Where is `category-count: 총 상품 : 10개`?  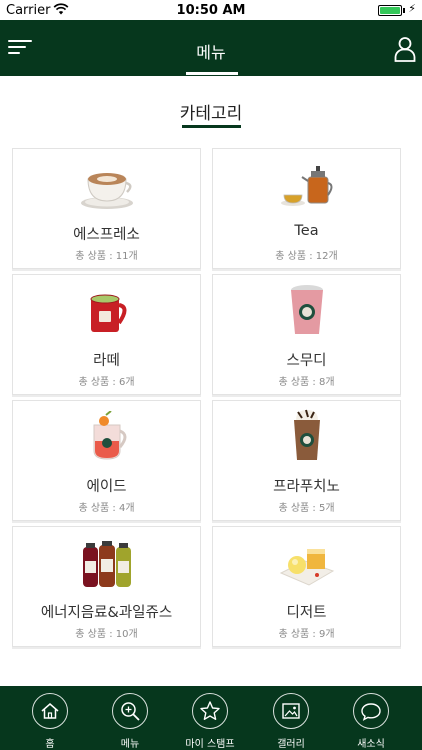 category-count: 총 상품 : 10개 is located at coordinates (106, 634).